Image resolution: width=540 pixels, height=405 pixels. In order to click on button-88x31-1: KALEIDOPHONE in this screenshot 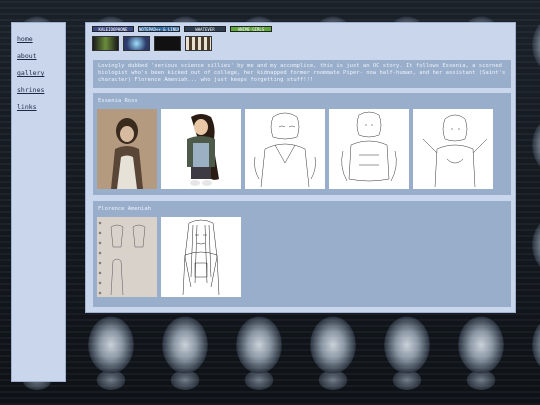, I will do `click(113, 29)`.